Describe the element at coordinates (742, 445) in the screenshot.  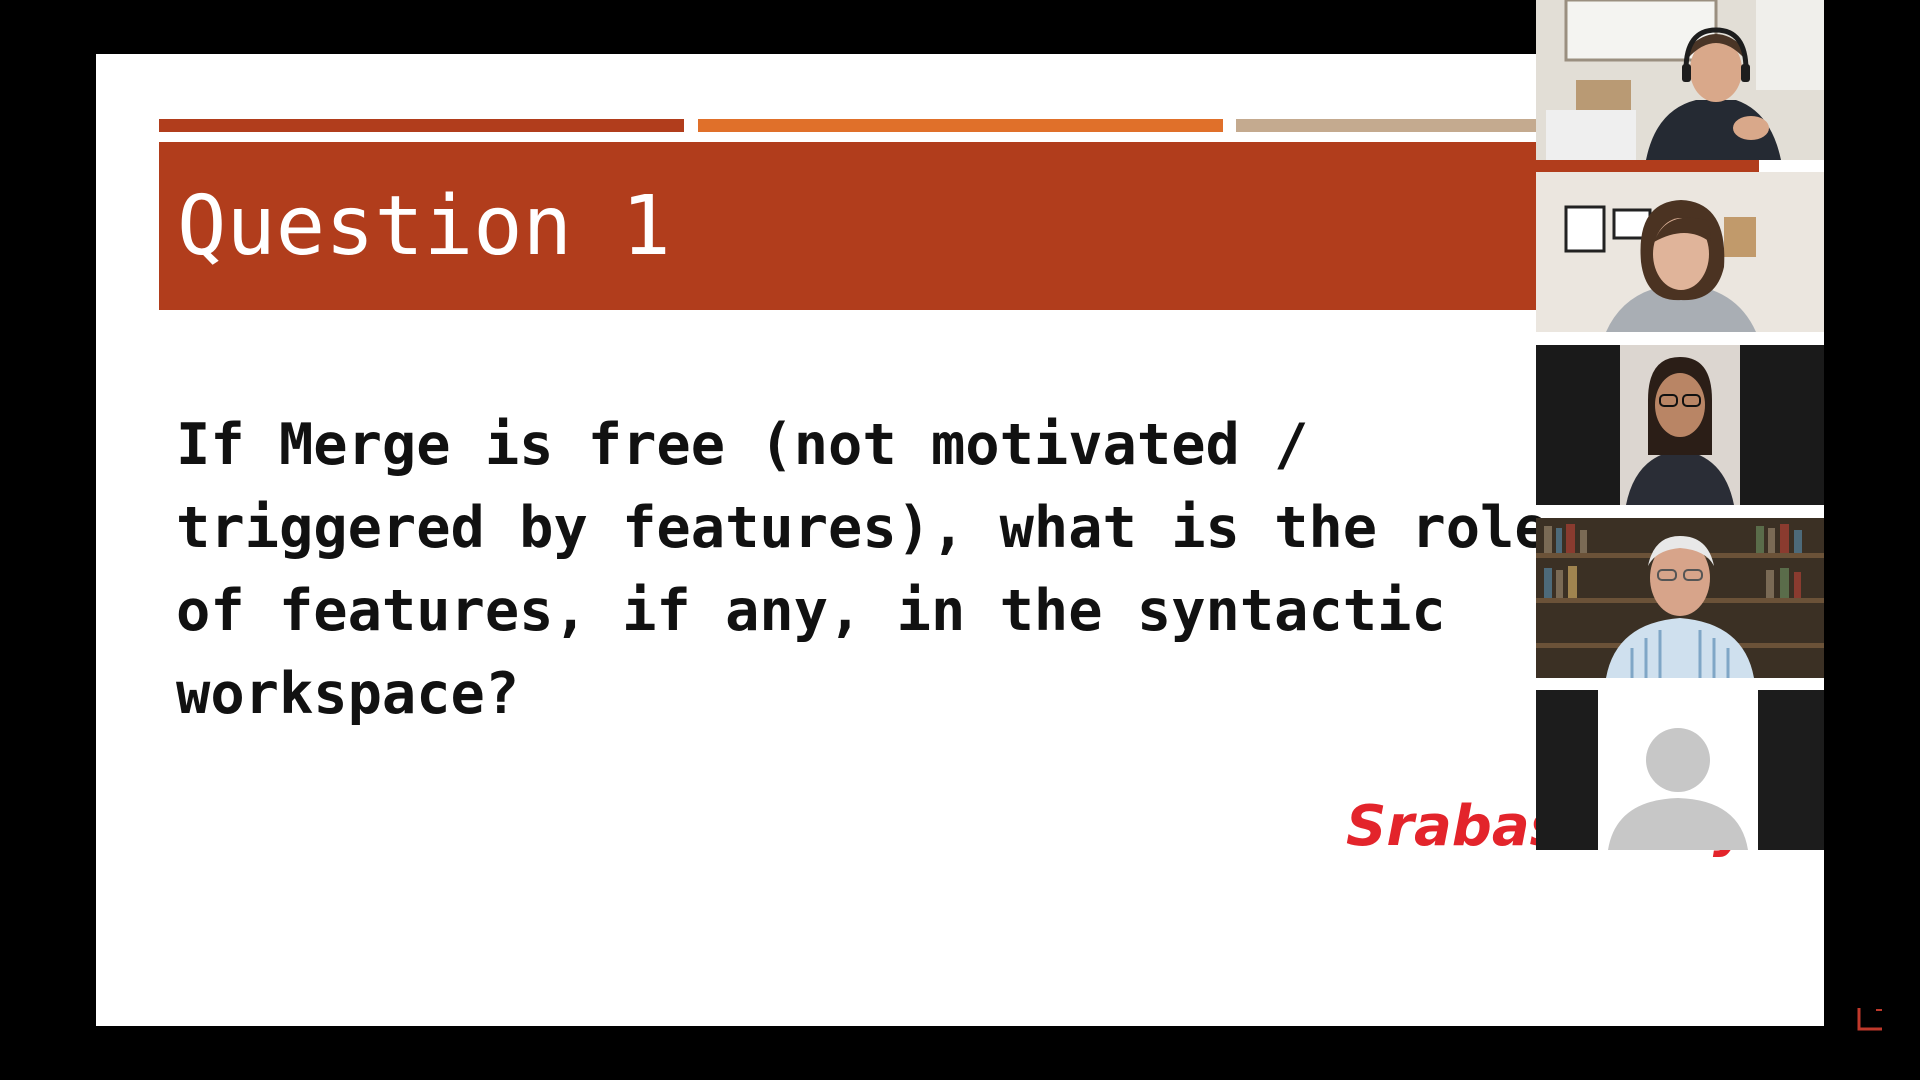
I see `question-line-1: If Merge is free (not motivated /` at that location.